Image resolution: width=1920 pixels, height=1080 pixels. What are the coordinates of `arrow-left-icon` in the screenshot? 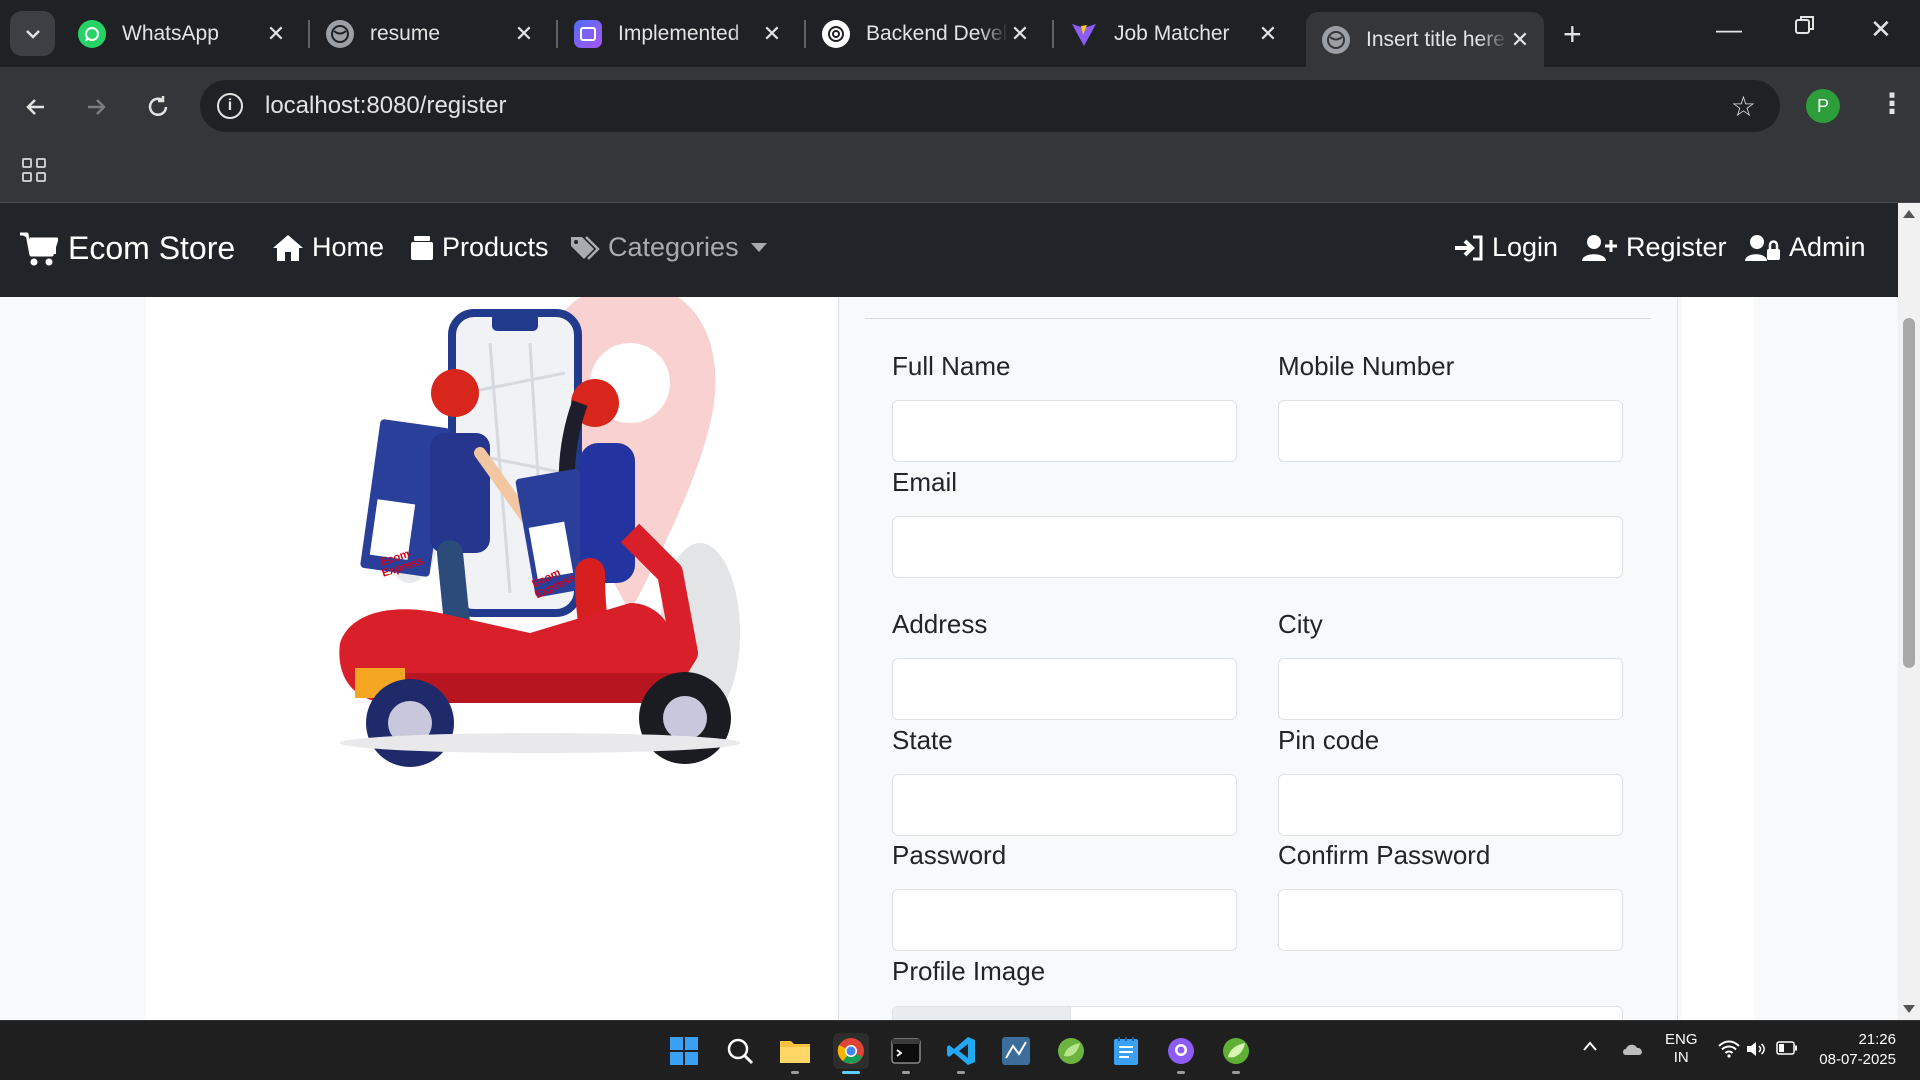 It's located at (35, 107).